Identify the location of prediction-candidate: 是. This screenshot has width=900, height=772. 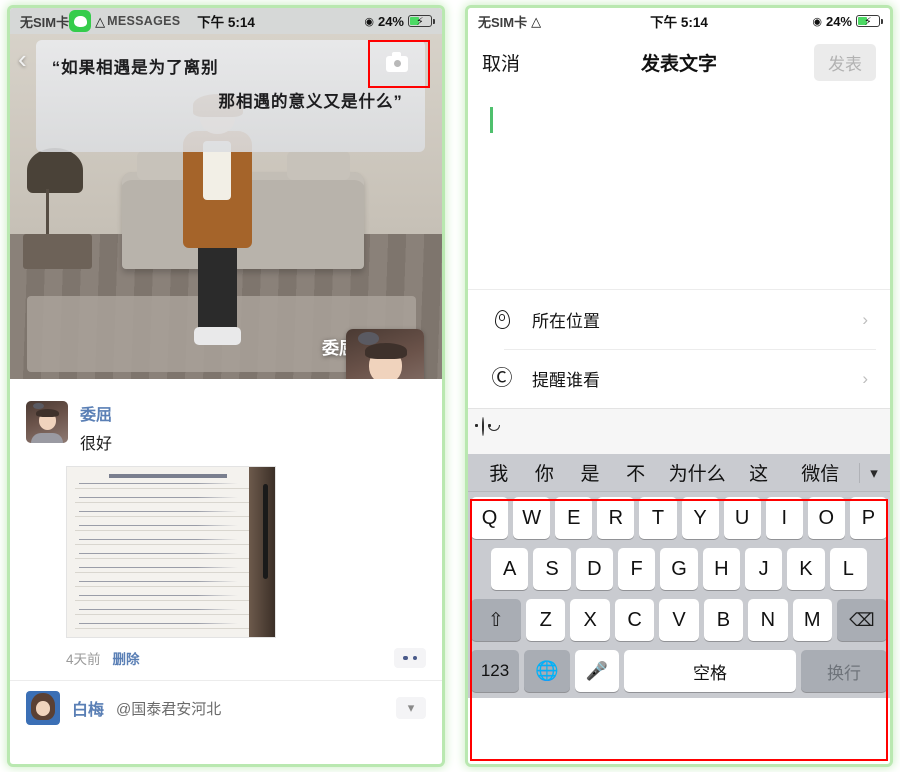
(590, 472).